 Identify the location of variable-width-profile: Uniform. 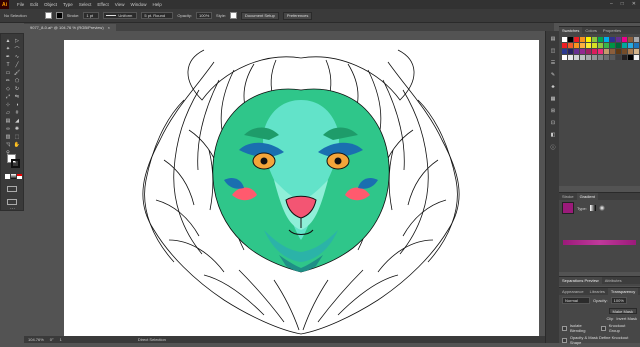
(120, 15).